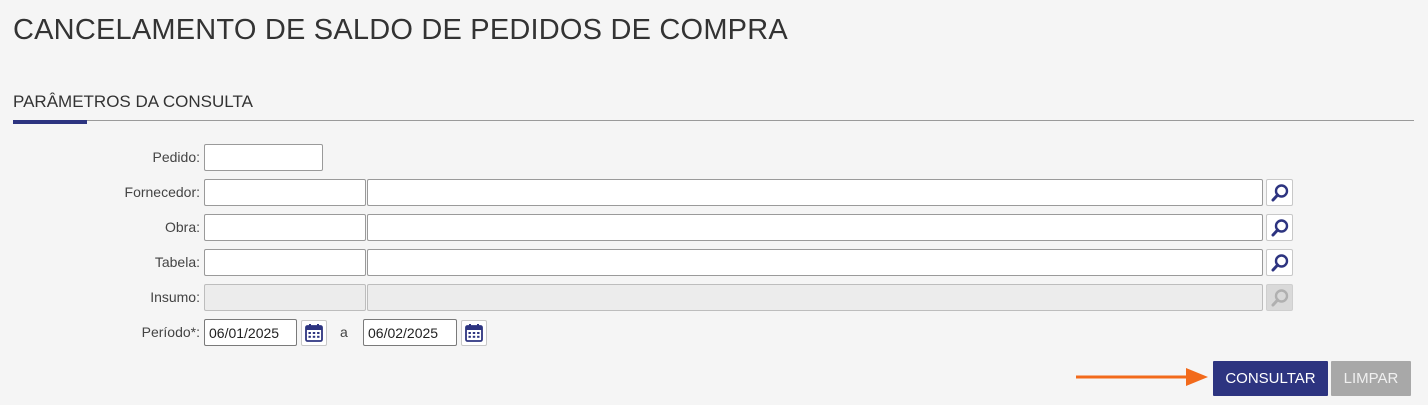 Image resolution: width=1428 pixels, height=405 pixels. I want to click on fornecedor-code-input, so click(285, 192).